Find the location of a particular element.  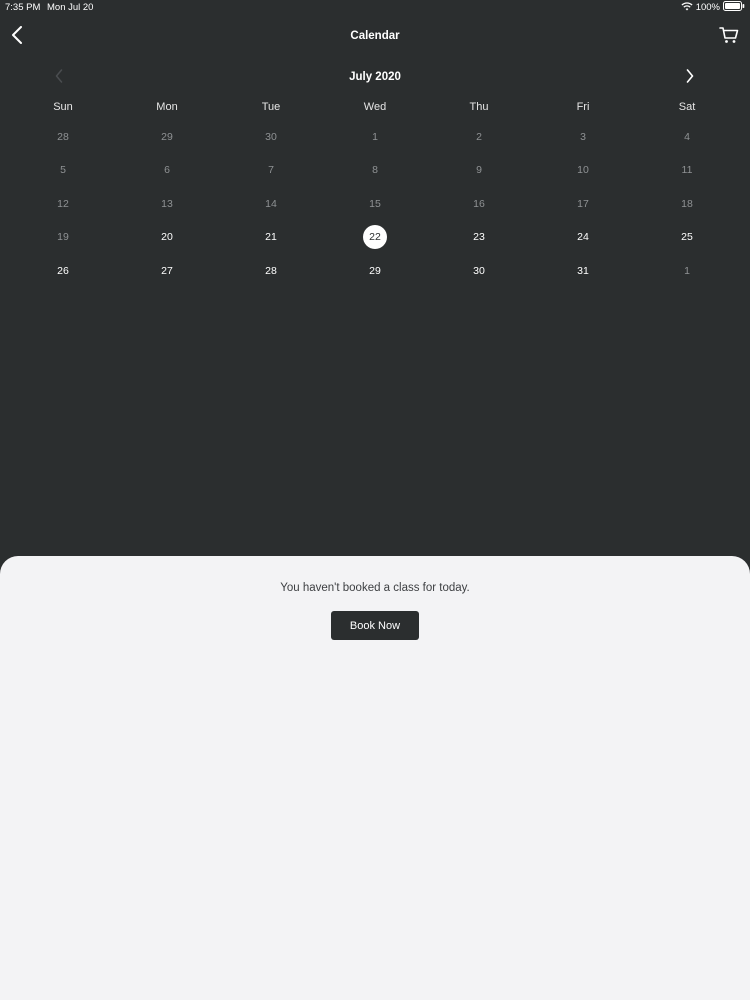

calendar-day: 18 is located at coordinates (687, 204).